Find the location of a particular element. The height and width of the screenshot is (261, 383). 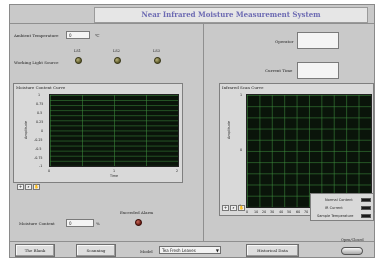

operator-label: Operator is located at coordinates (284, 41).